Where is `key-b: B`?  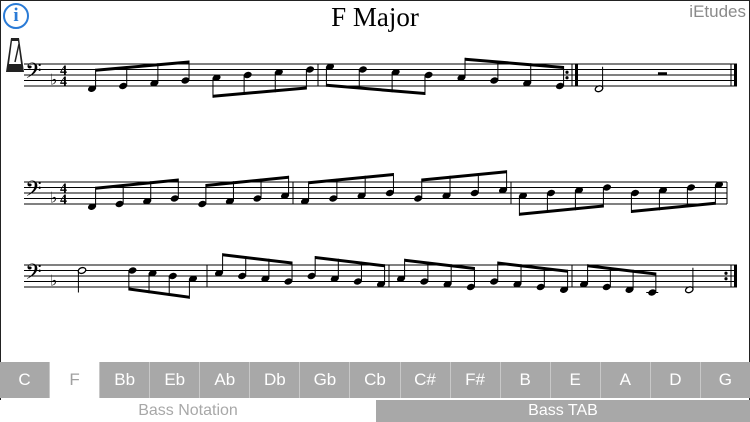
key-b: B is located at coordinates (526, 380).